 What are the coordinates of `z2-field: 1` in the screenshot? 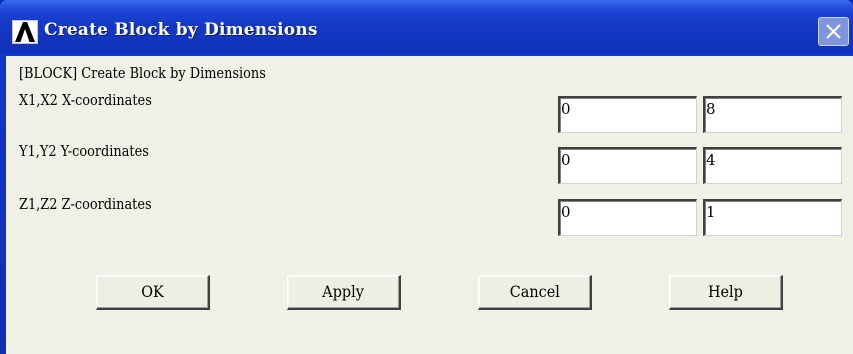 It's located at (772, 217).